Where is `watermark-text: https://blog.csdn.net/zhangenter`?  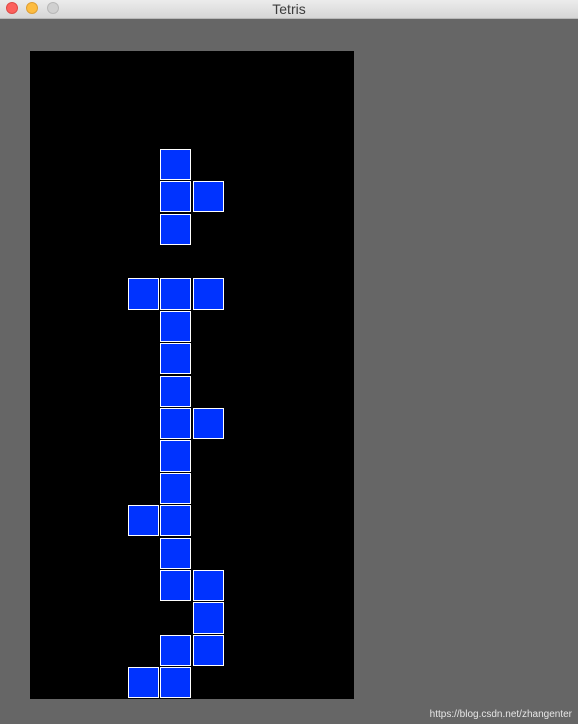 watermark-text: https://blog.csdn.net/zhangenter is located at coordinates (500, 714).